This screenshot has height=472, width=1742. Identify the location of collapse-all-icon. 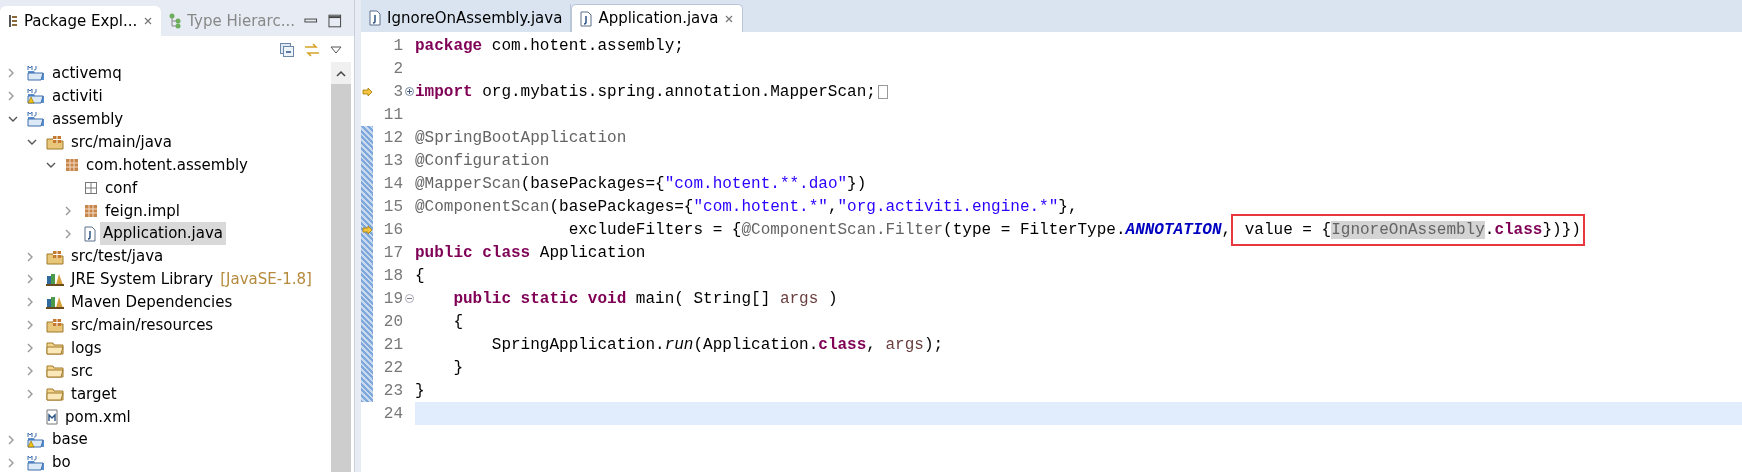
(287, 50).